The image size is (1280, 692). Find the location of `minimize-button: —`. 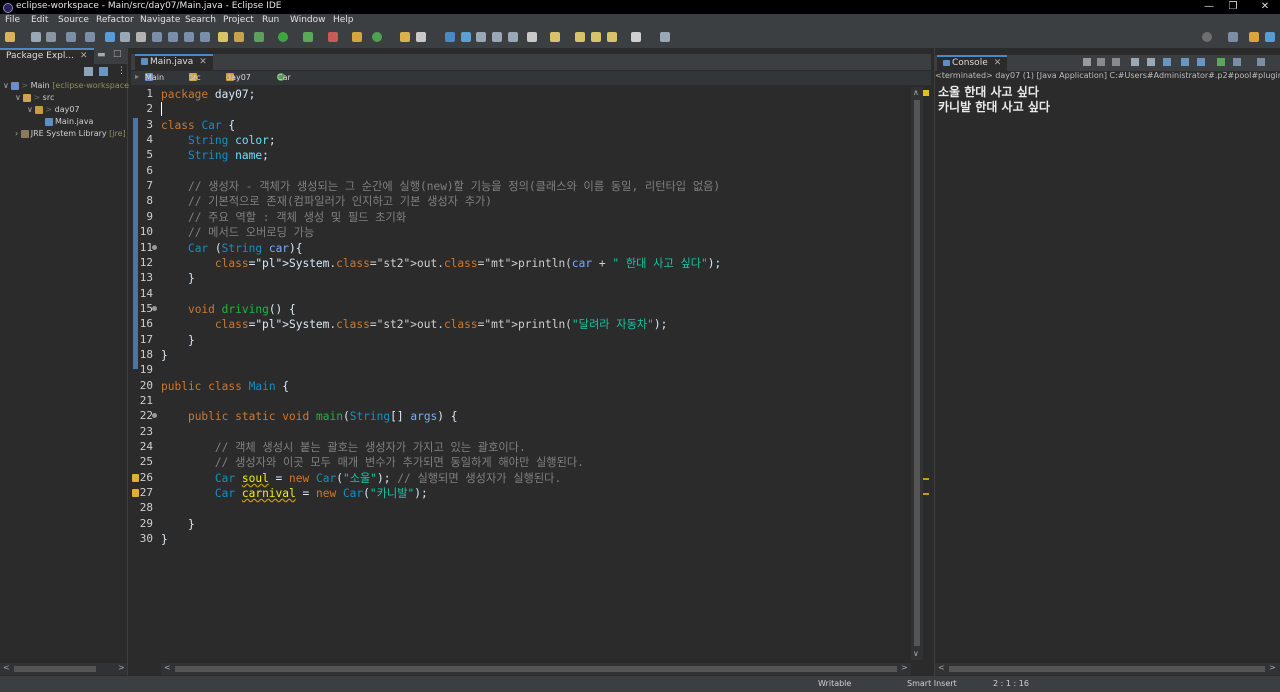

minimize-button: — is located at coordinates (1209, 7).